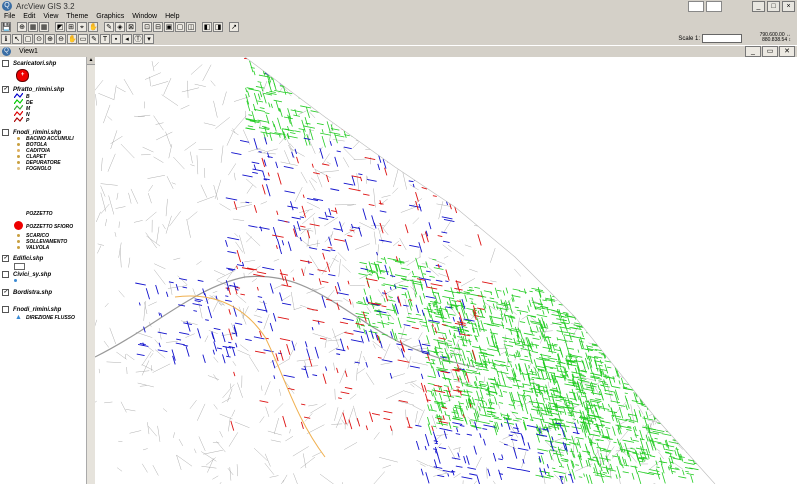 This screenshot has width=797, height=484. Describe the element at coordinates (17, 39) in the screenshot. I see `tb2-tool-button-1: ↖` at that location.